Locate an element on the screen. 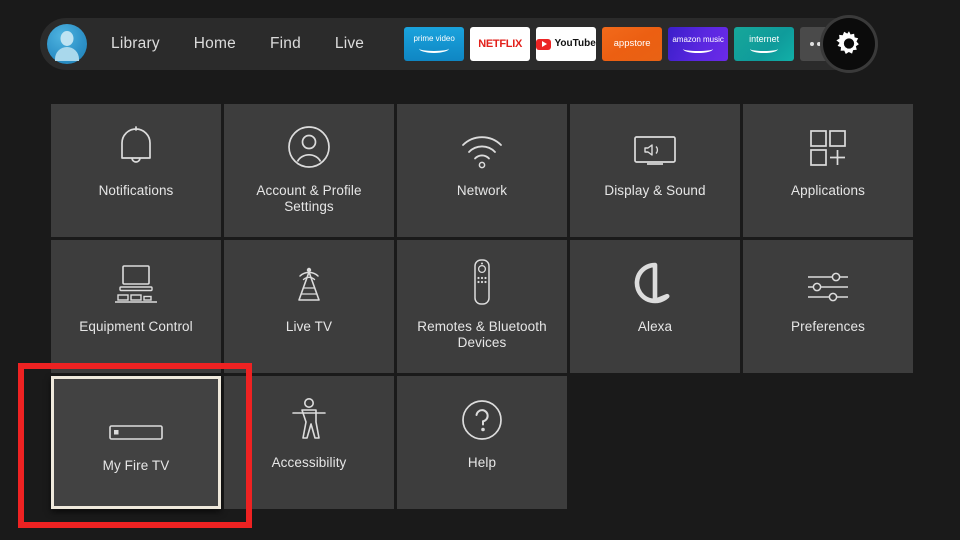  avatar-head is located at coordinates (67, 38).